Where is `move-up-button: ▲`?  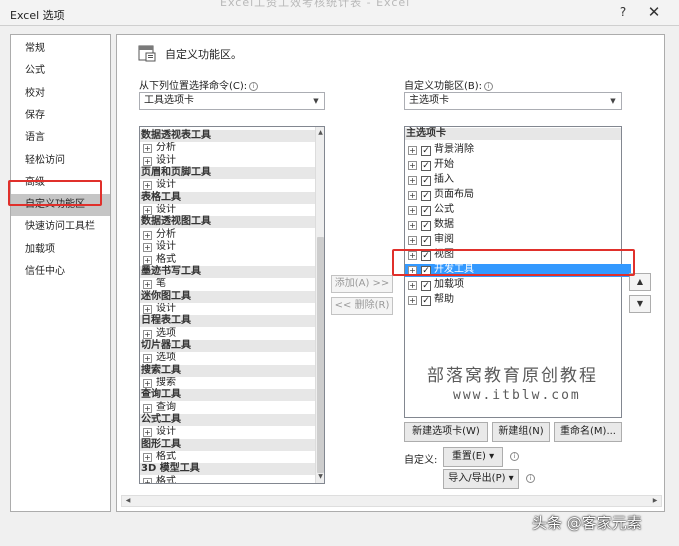 move-up-button: ▲ is located at coordinates (640, 282).